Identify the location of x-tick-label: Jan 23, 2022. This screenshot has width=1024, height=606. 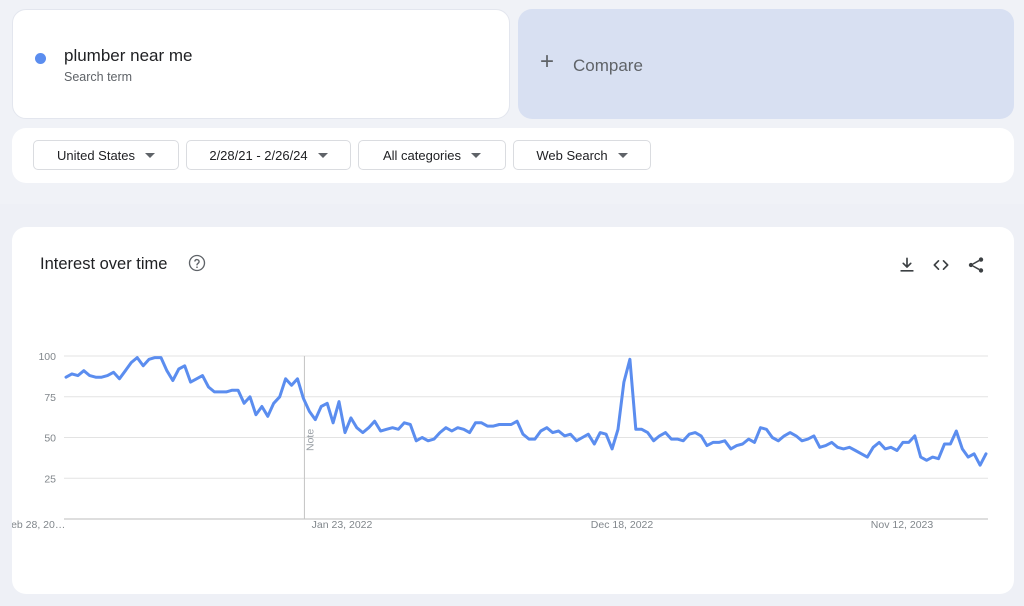
(342, 525).